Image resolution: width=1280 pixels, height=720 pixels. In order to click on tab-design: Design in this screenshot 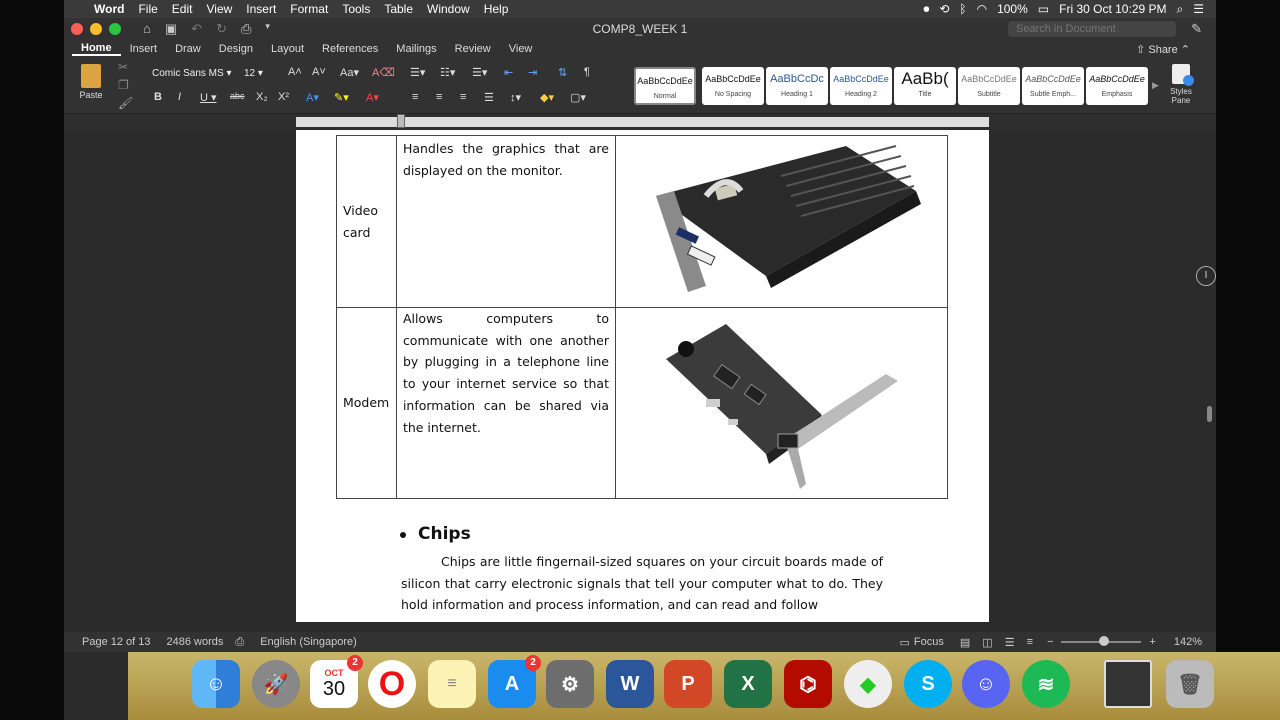, I will do `click(236, 49)`.